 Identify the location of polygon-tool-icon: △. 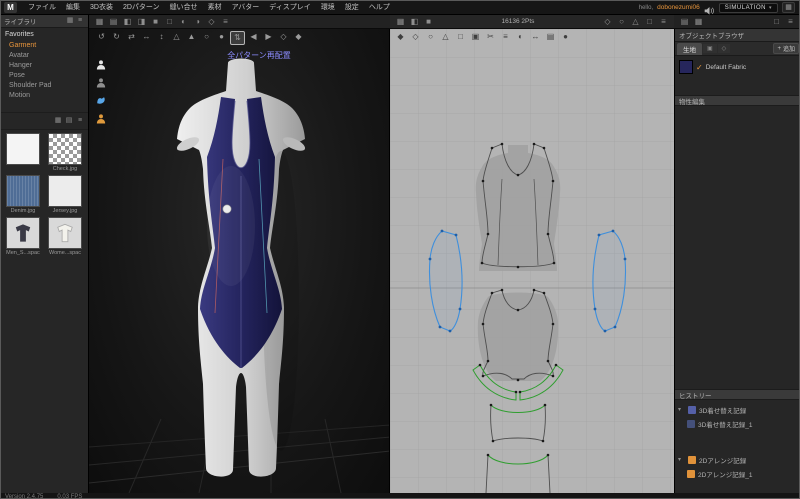
(445, 37).